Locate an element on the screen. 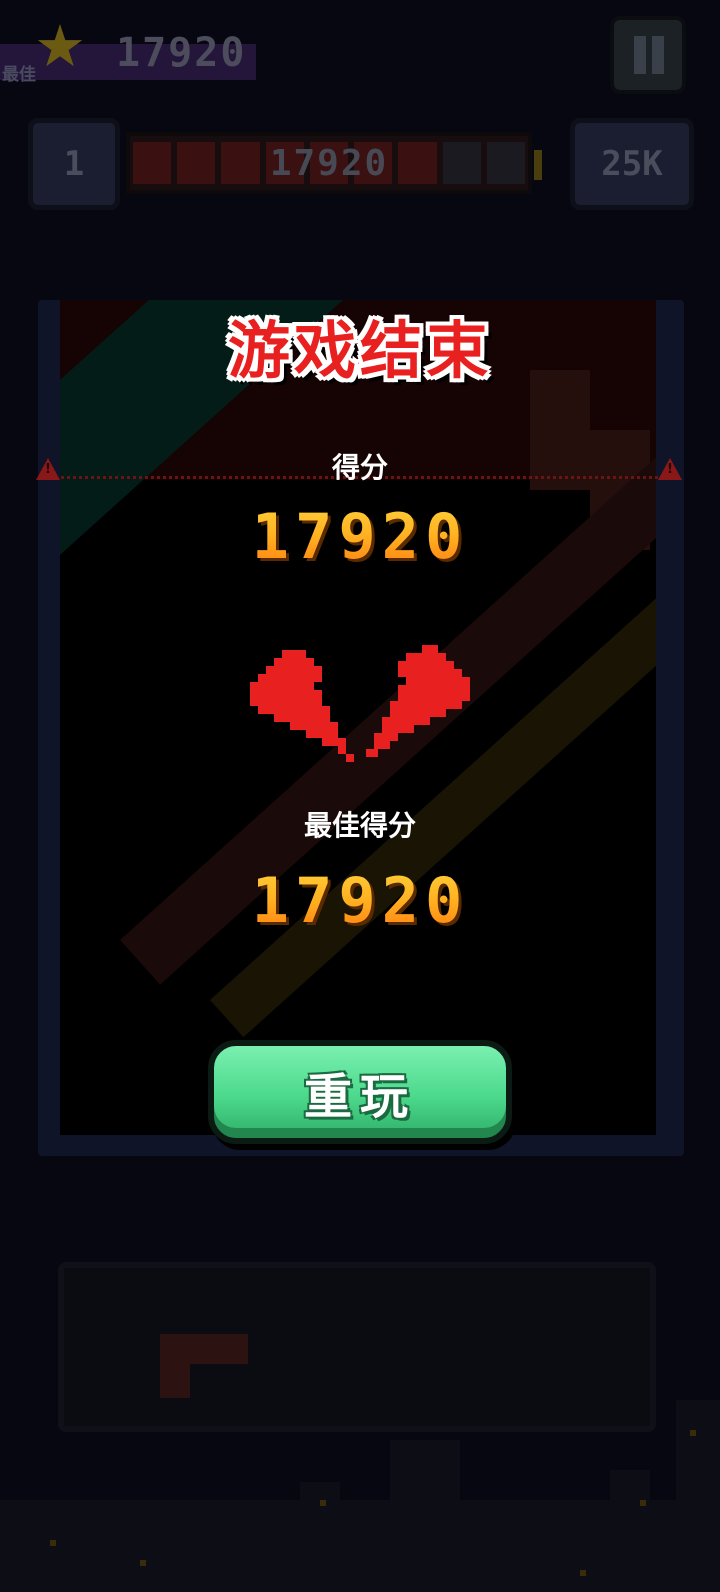  game-over-title: 游戏结束 is located at coordinates (359, 350).